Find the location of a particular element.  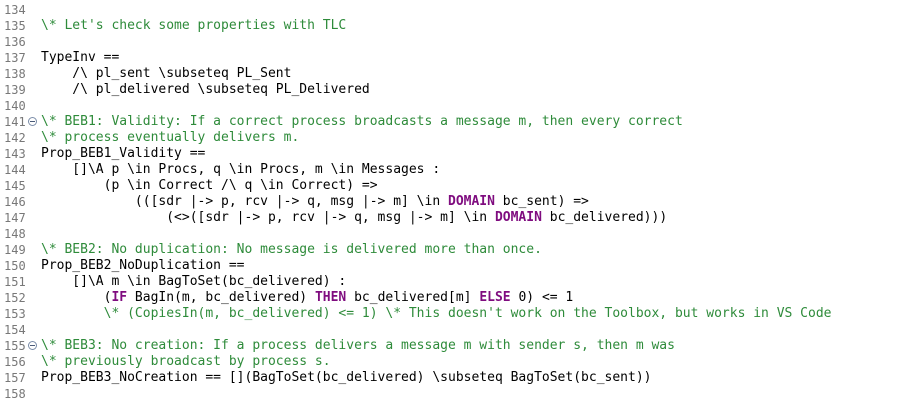

code-text: (p \in Correct /\ q \in Correct) => is located at coordinates (209, 186).